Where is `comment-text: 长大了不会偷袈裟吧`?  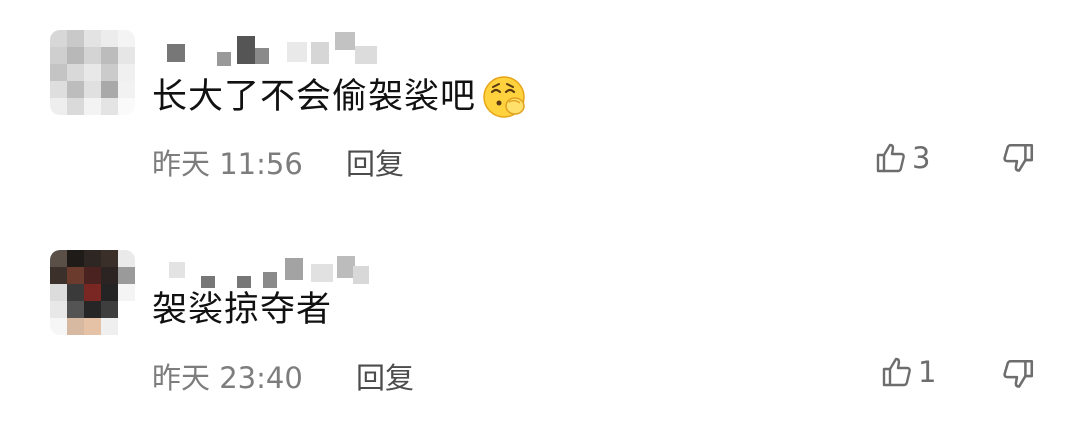
comment-text: 长大了不会偷袈裟吧 is located at coordinates (340, 97).